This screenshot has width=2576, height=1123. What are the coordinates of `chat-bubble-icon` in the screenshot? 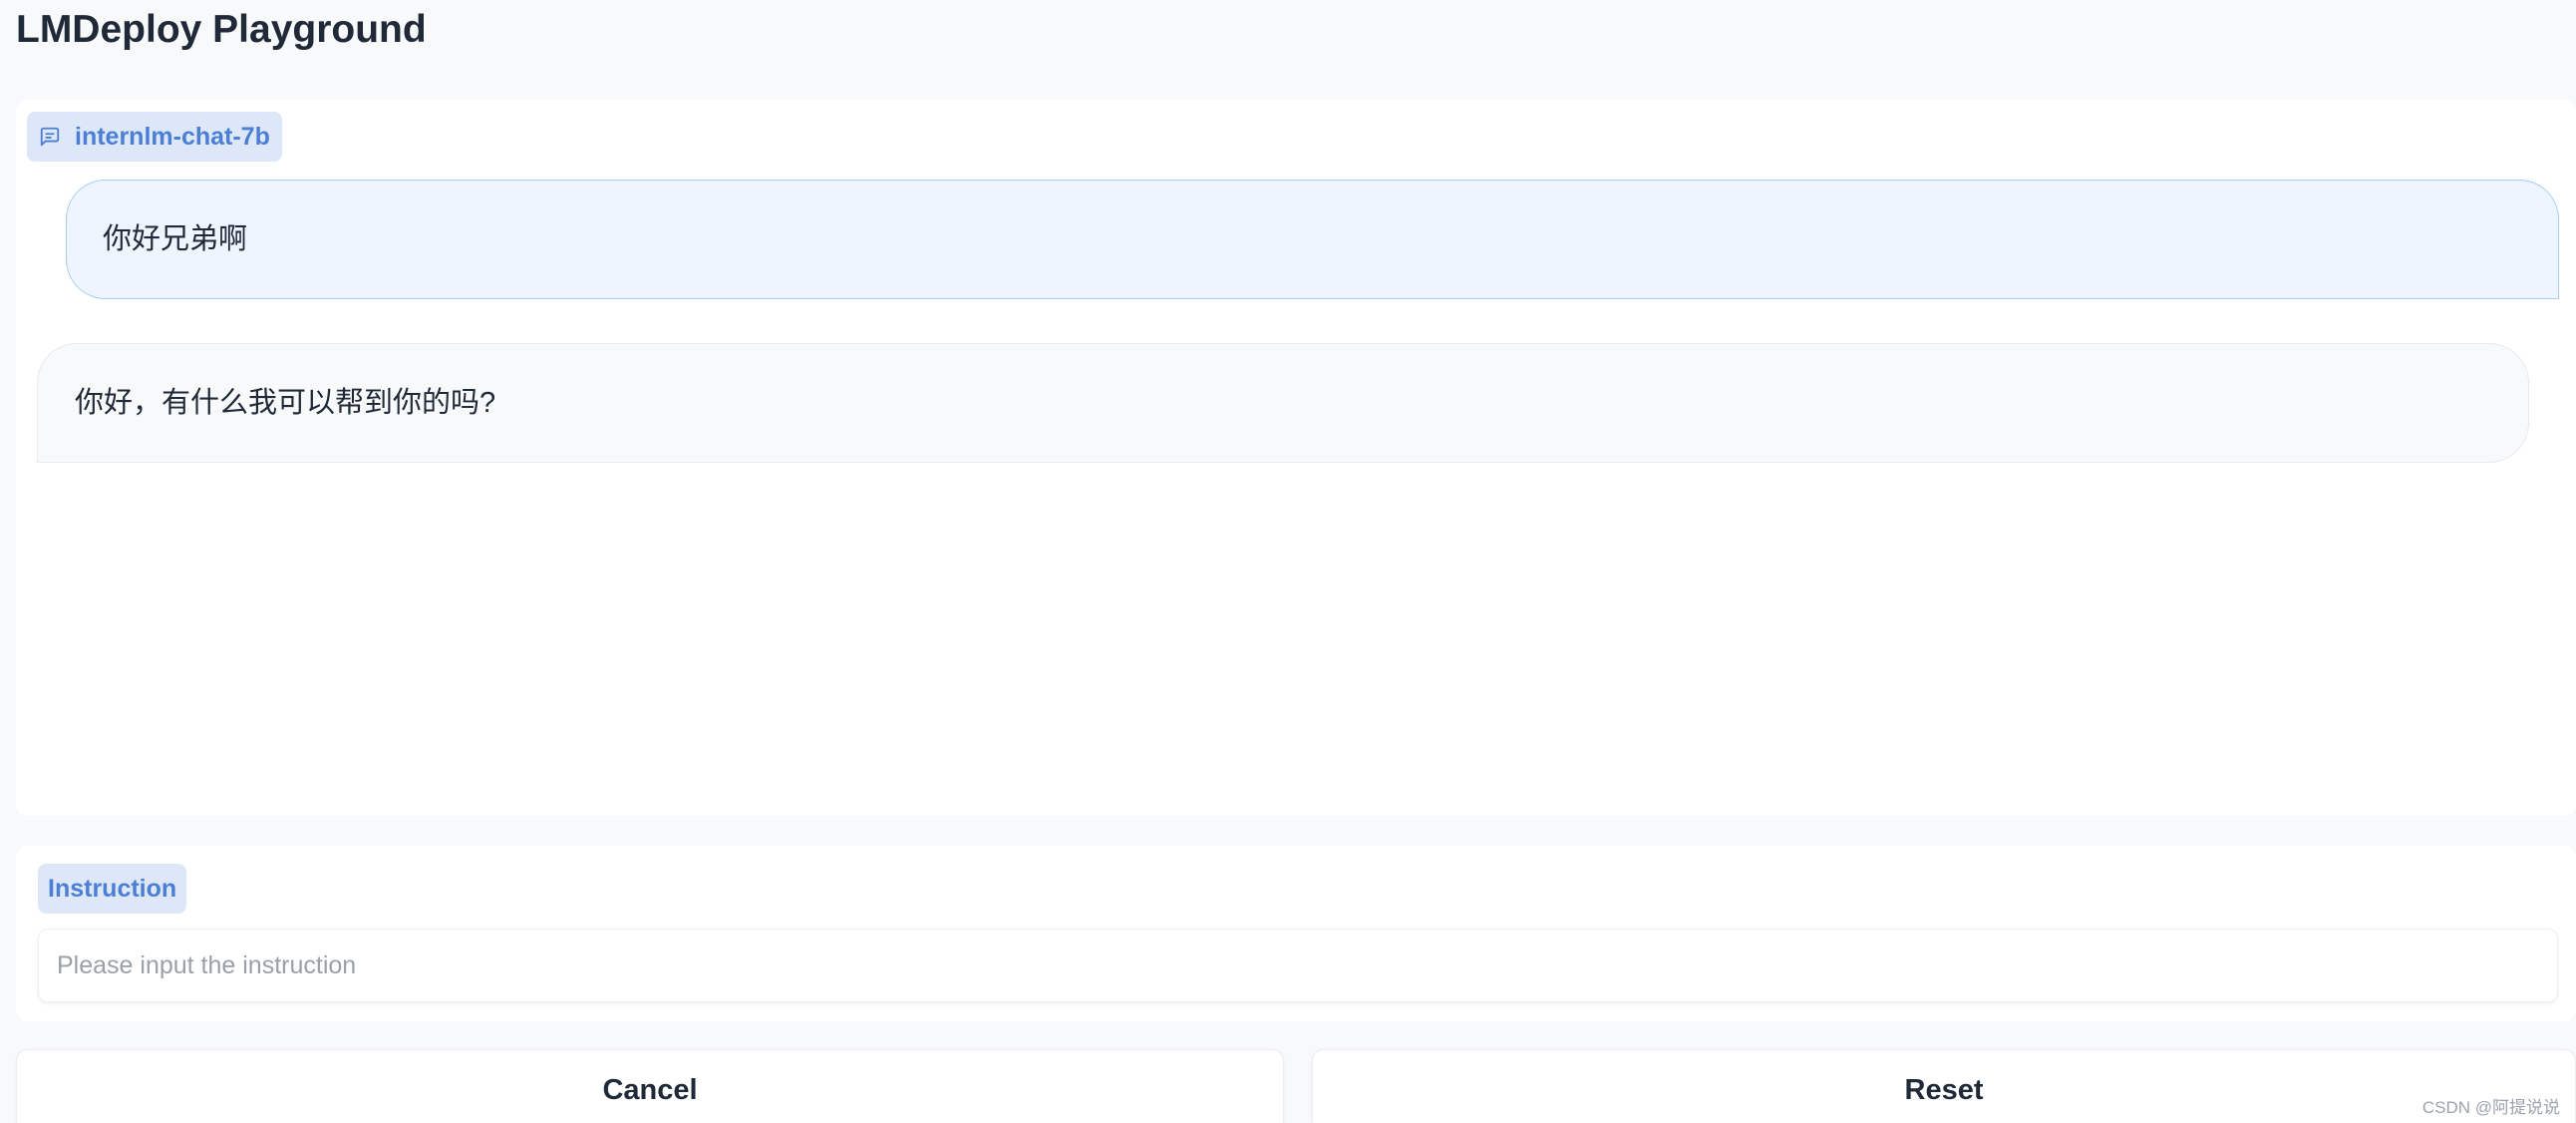 It's located at (50, 137).